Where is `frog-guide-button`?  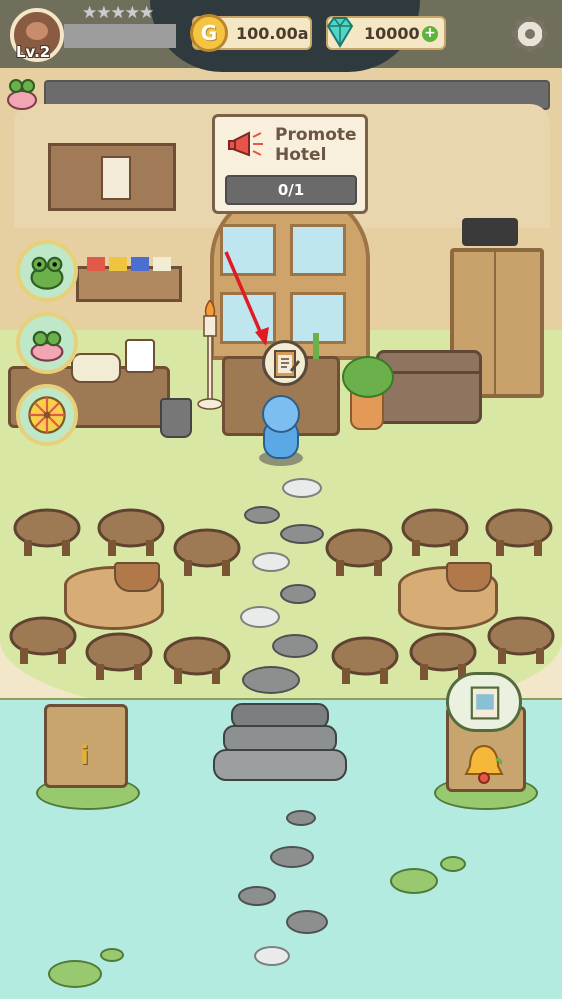
frog-guide-button is located at coordinates (47, 271).